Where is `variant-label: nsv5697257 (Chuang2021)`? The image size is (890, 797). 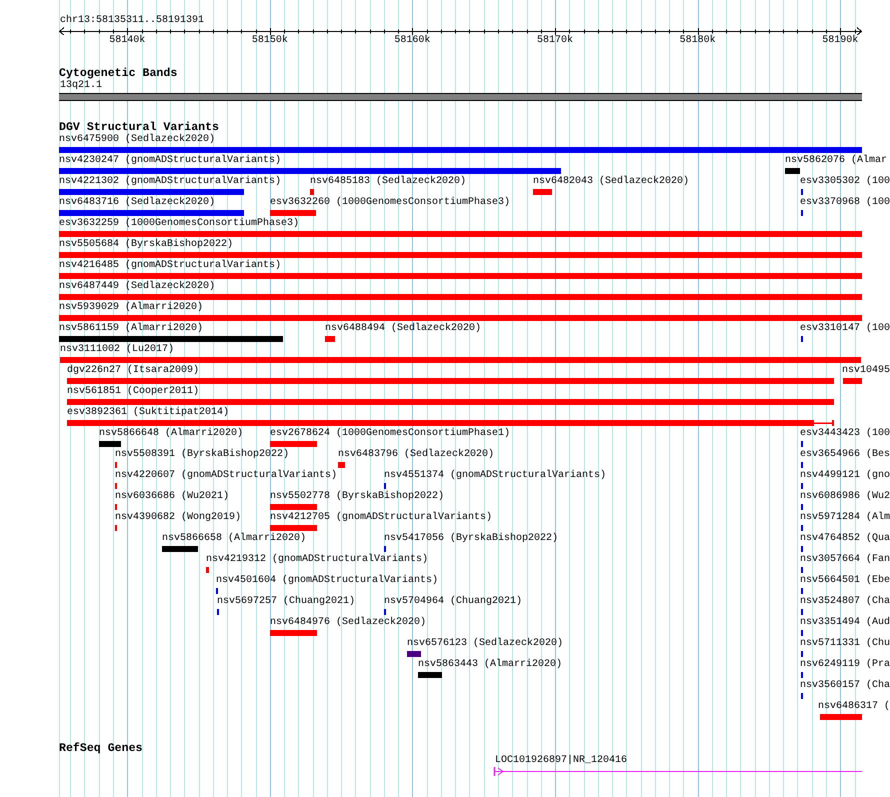 variant-label: nsv5697257 (Chuang2021) is located at coordinates (286, 602).